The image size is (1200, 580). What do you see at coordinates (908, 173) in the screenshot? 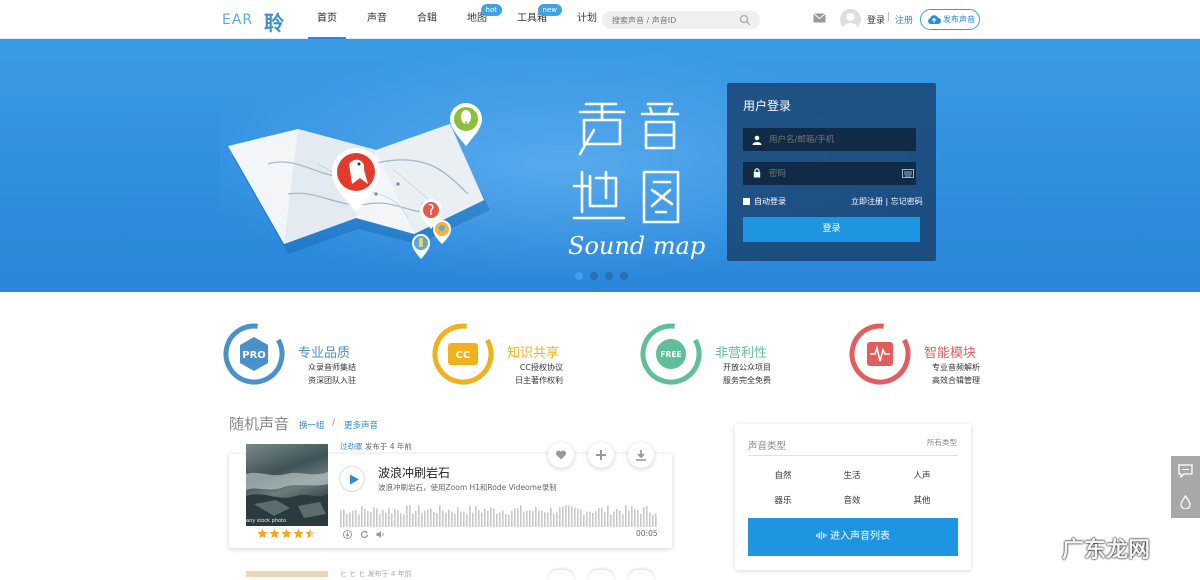
I see `keyboard-icon` at bounding box center [908, 173].